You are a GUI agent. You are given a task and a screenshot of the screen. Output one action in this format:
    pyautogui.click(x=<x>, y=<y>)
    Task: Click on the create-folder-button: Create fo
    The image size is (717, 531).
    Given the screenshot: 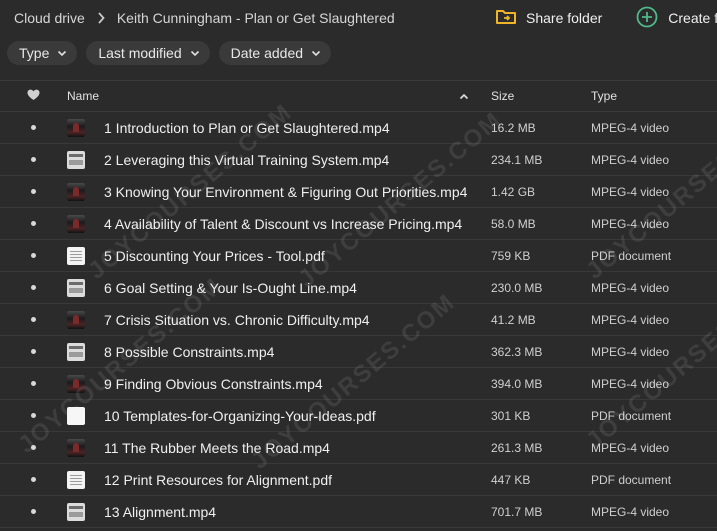 What is the action you would take?
    pyautogui.click(x=676, y=18)
    